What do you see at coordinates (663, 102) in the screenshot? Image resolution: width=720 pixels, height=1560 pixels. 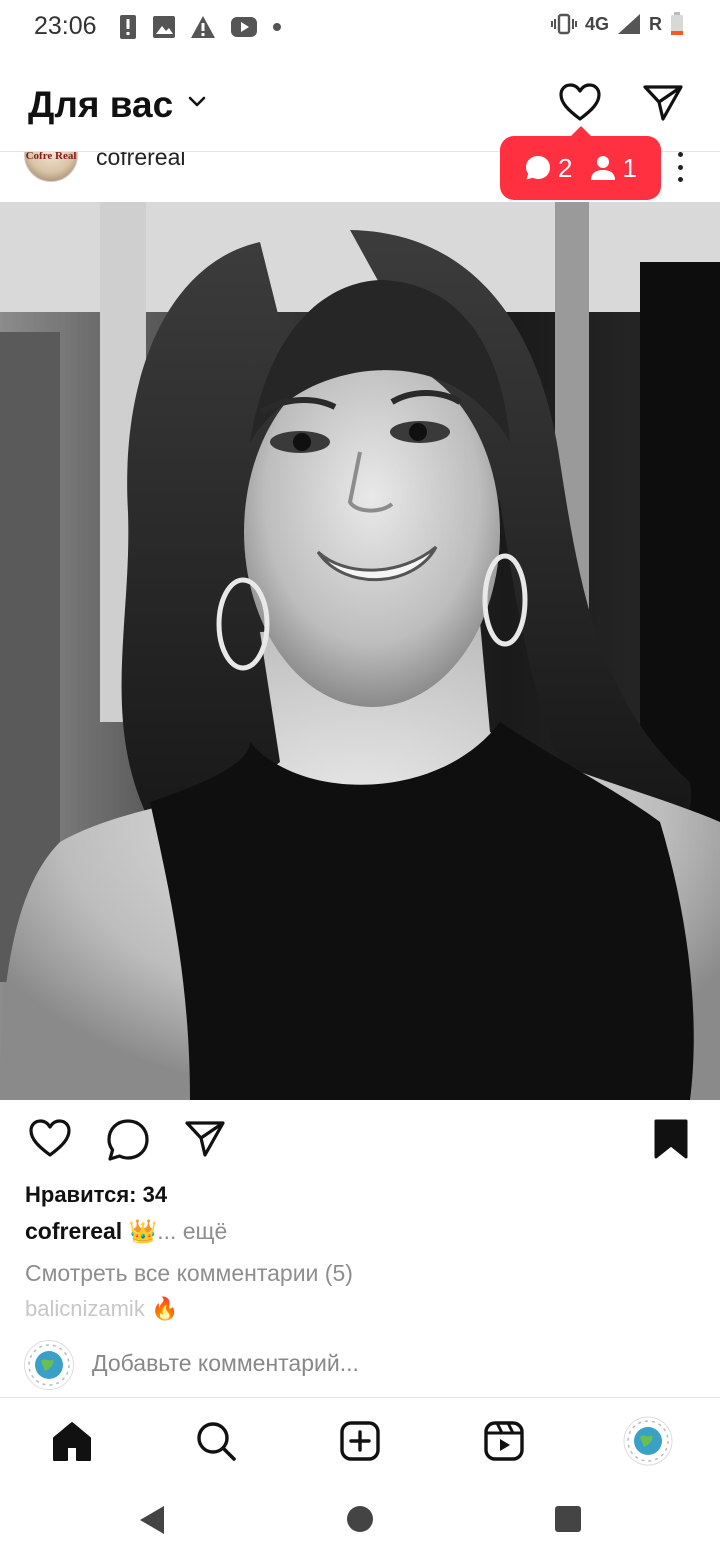 I see `send-icon` at bounding box center [663, 102].